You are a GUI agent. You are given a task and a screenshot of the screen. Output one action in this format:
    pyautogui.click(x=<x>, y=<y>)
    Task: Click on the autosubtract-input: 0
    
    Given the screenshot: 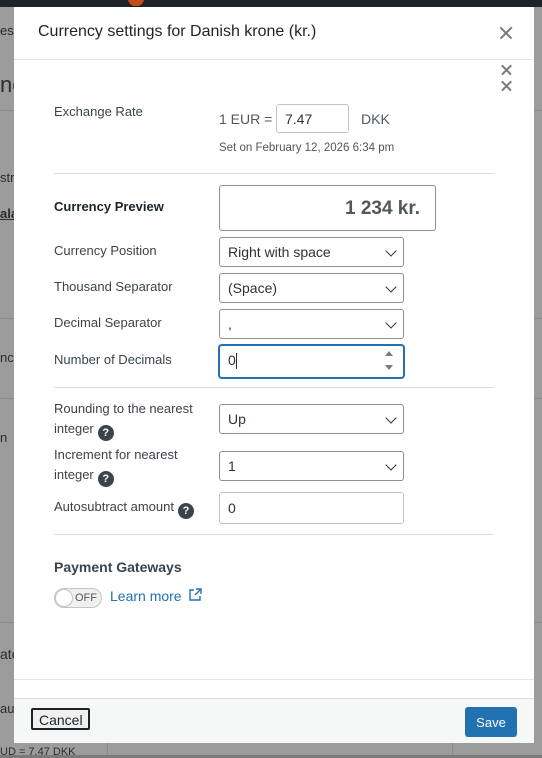 What is the action you would take?
    pyautogui.click(x=311, y=508)
    